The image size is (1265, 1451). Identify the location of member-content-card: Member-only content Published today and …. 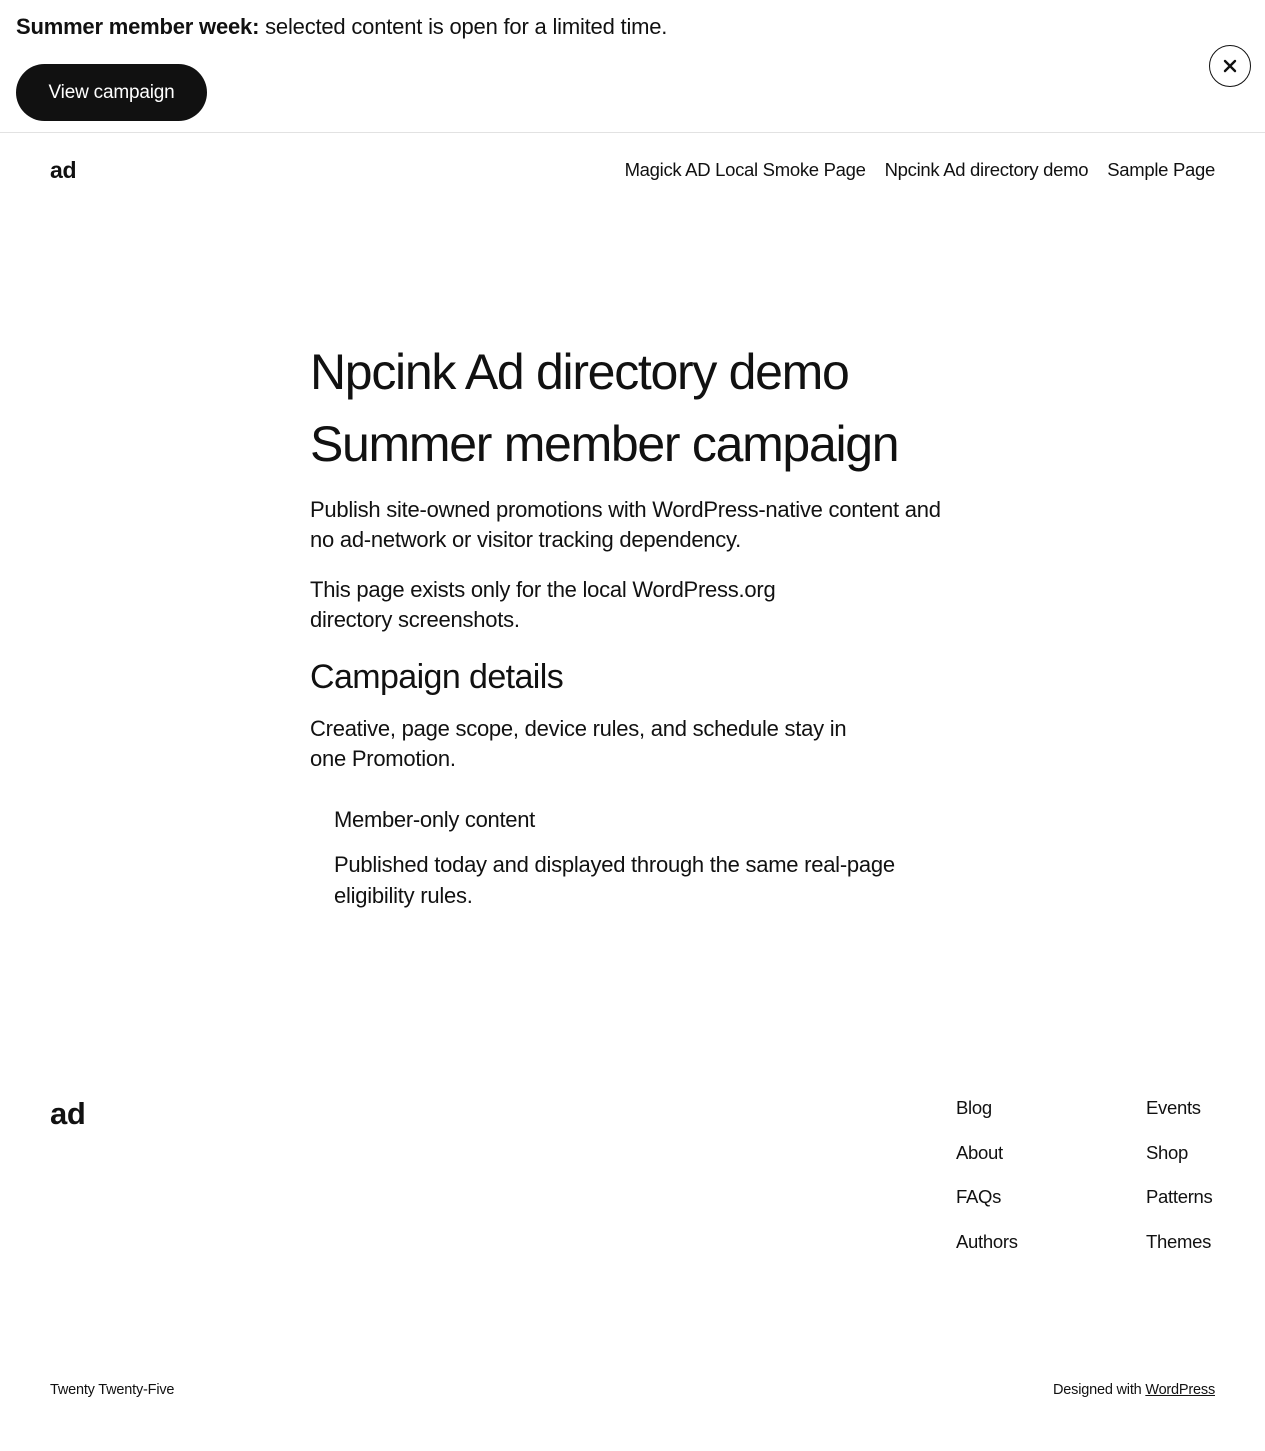
(634, 857).